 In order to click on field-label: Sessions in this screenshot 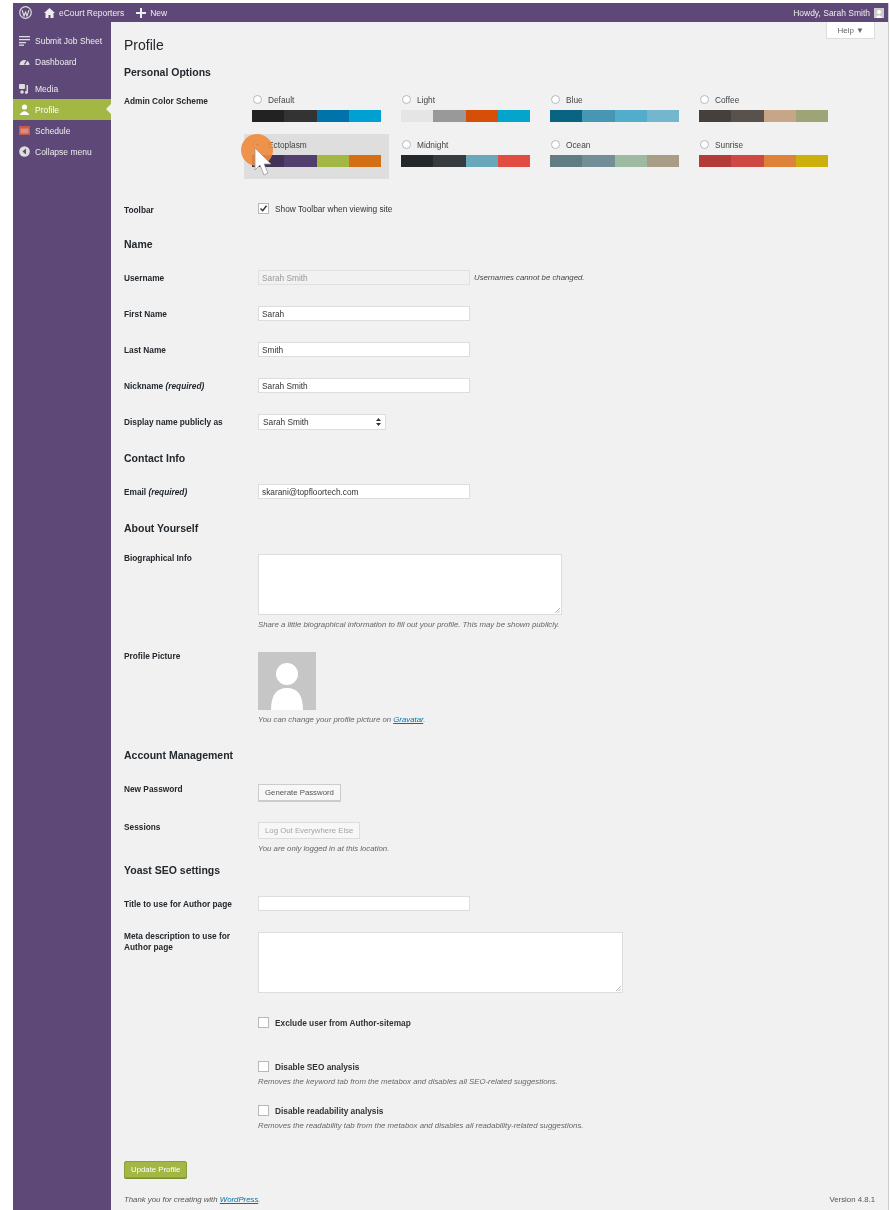, I will do `click(143, 827)`.